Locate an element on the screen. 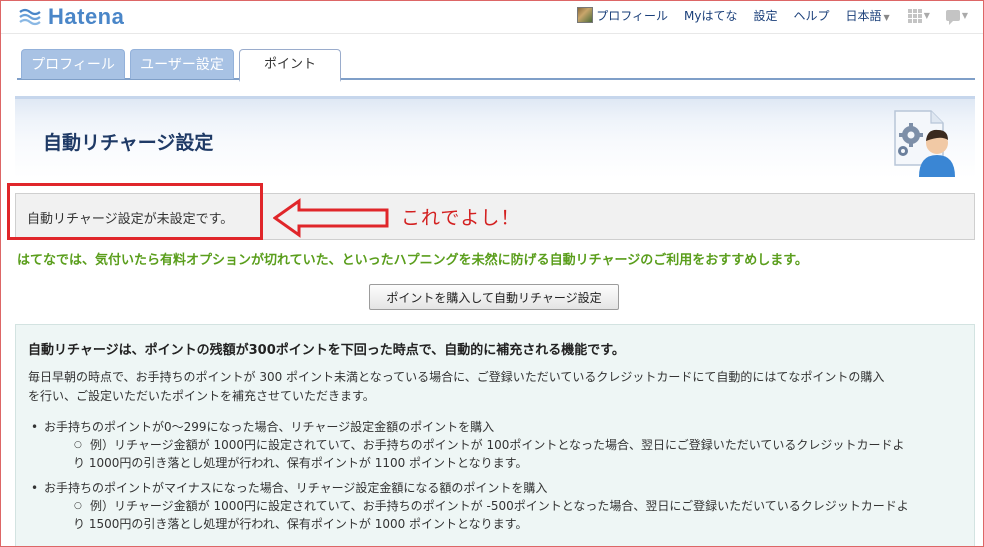 The height and width of the screenshot is (547, 984). settings-user-icon is located at coordinates (924, 143).